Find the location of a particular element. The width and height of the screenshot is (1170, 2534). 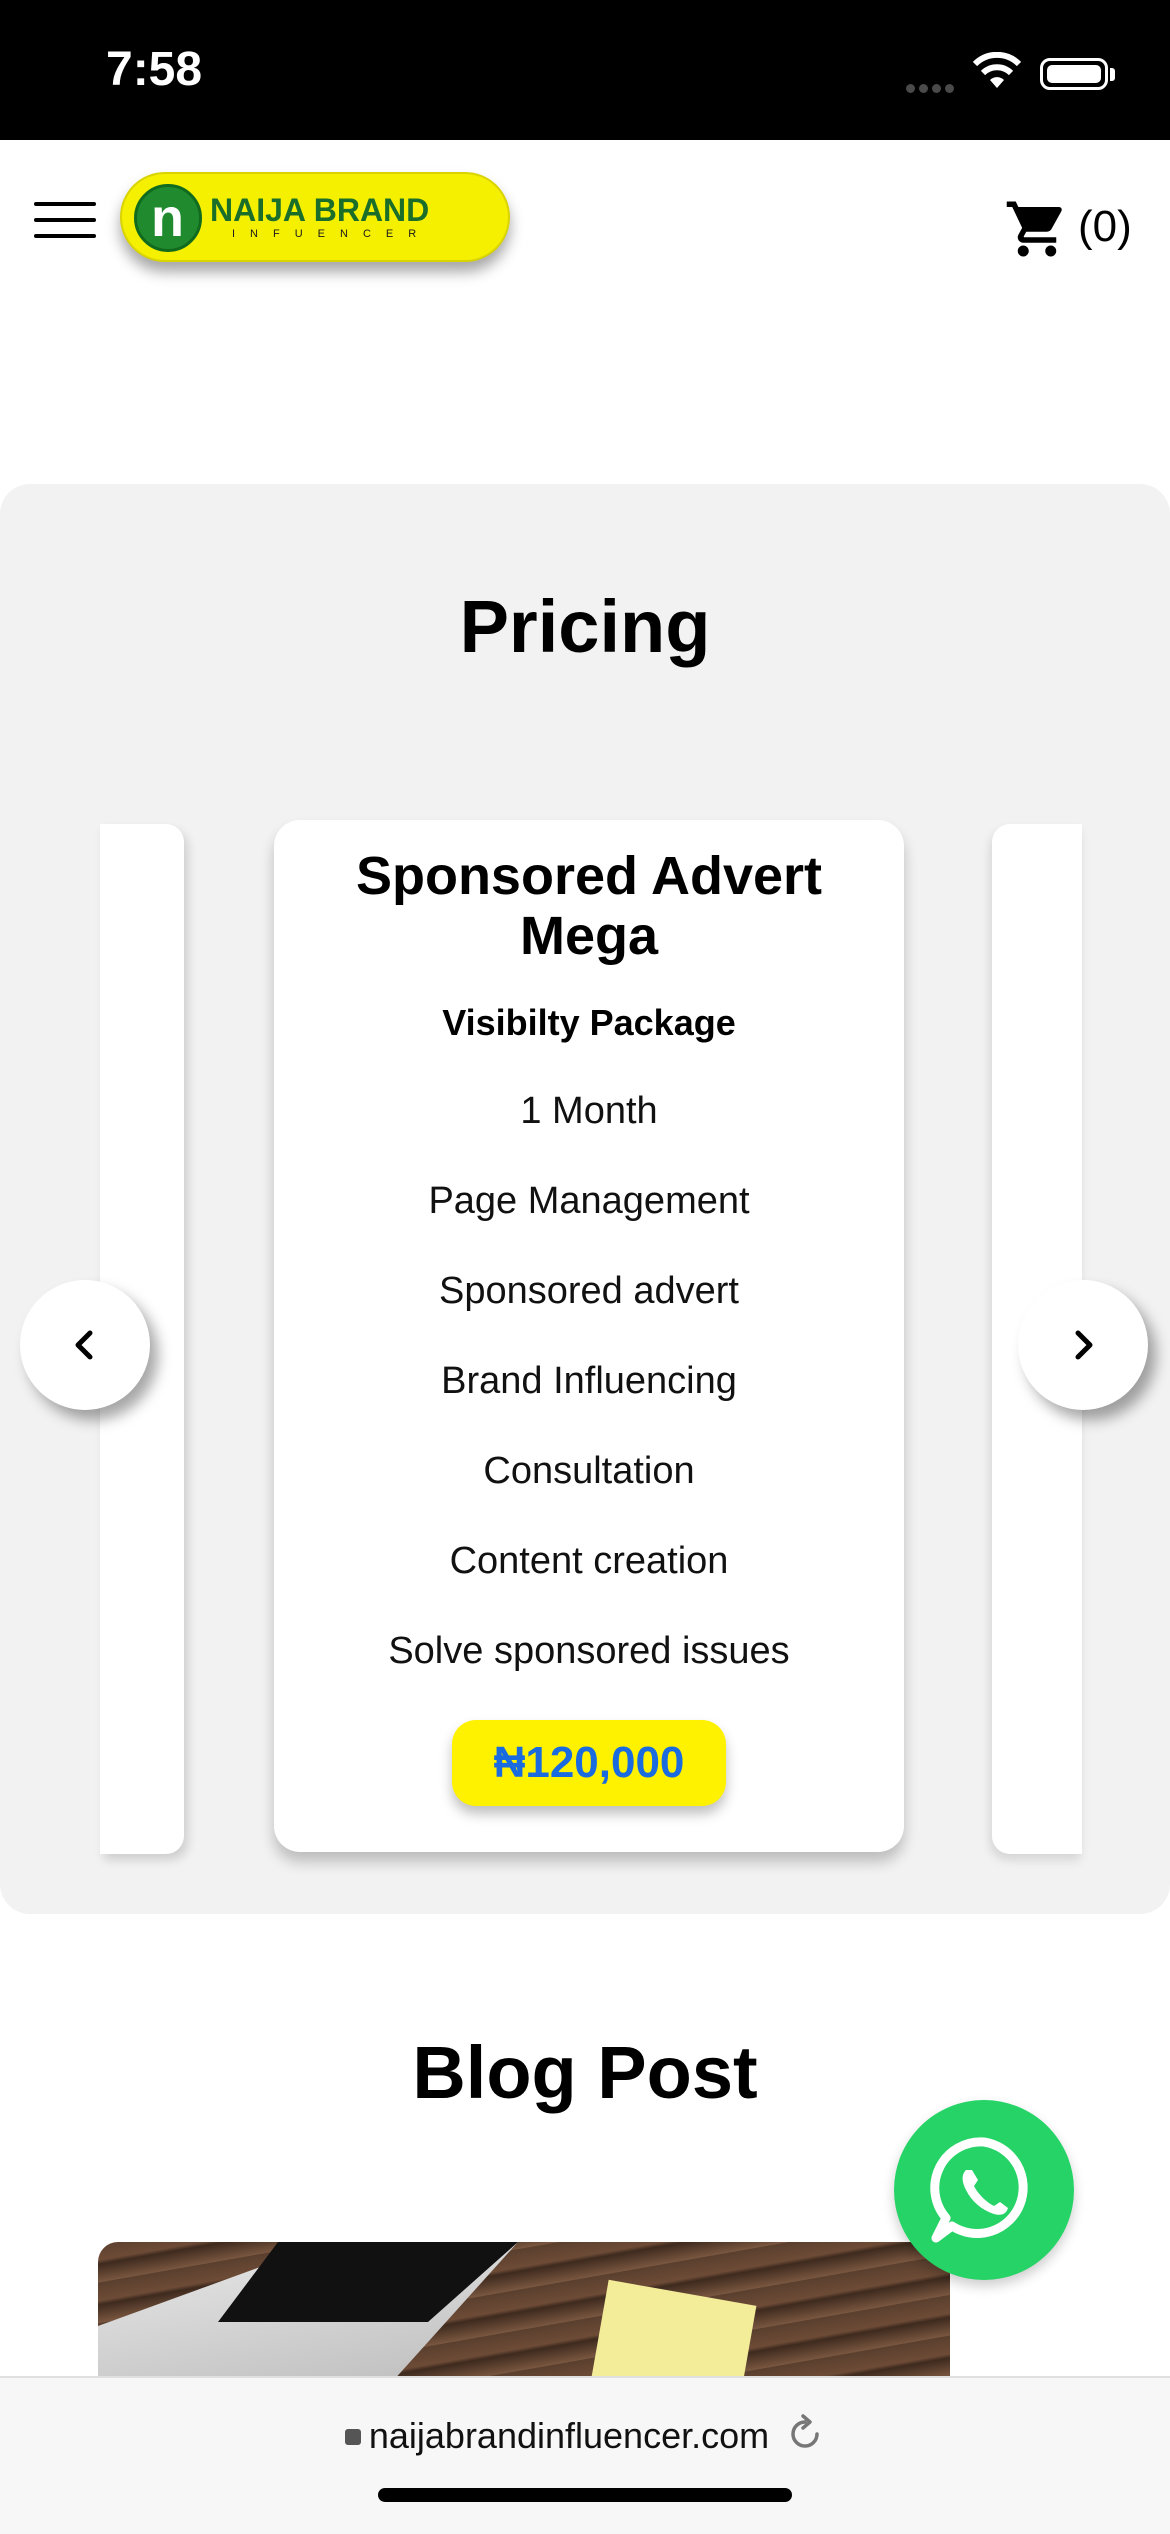

cellular-signal-icon is located at coordinates (932, 87).